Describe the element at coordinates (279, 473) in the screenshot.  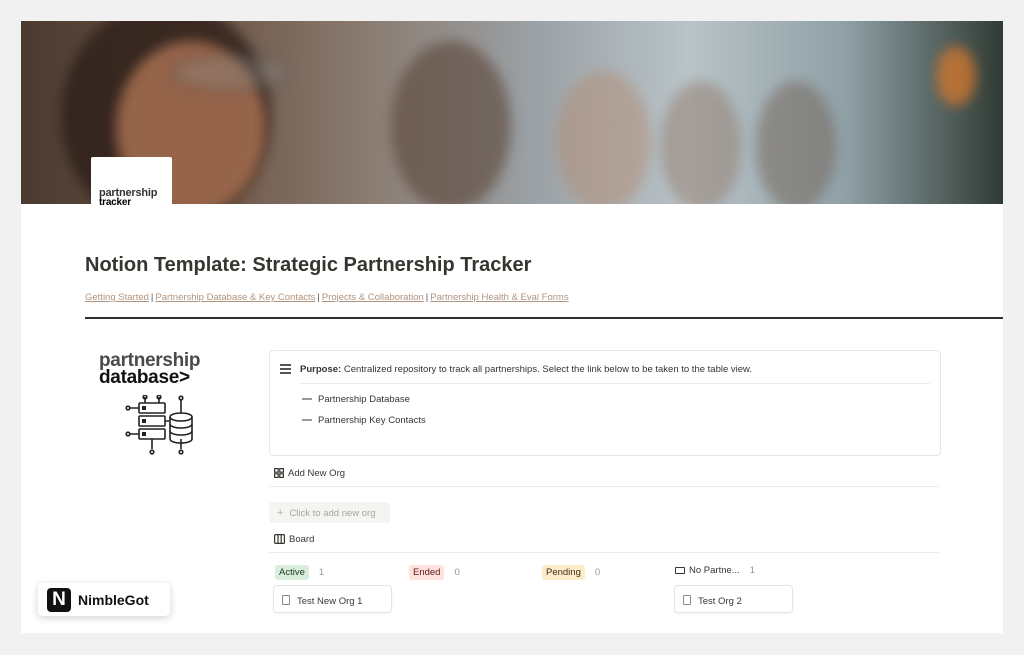
I see `gallery-icon` at that location.